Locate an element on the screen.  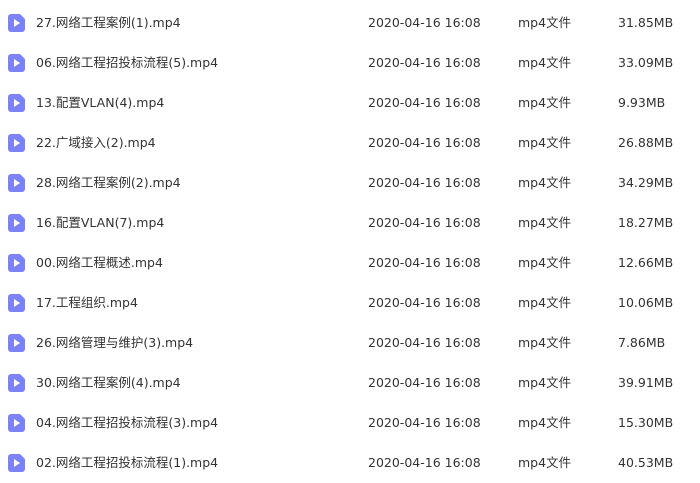
file-size: 15.30MB is located at coordinates (646, 422).